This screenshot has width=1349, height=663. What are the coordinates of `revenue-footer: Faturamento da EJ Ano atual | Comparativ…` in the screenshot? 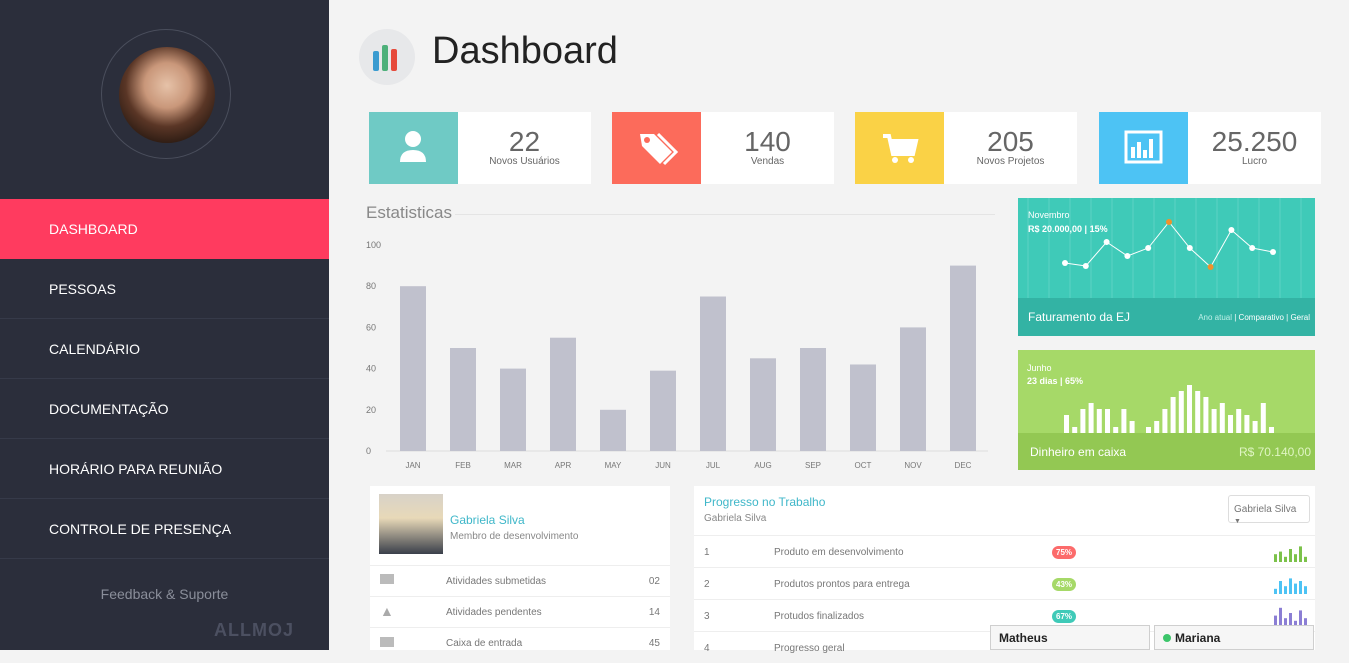 It's located at (1166, 317).